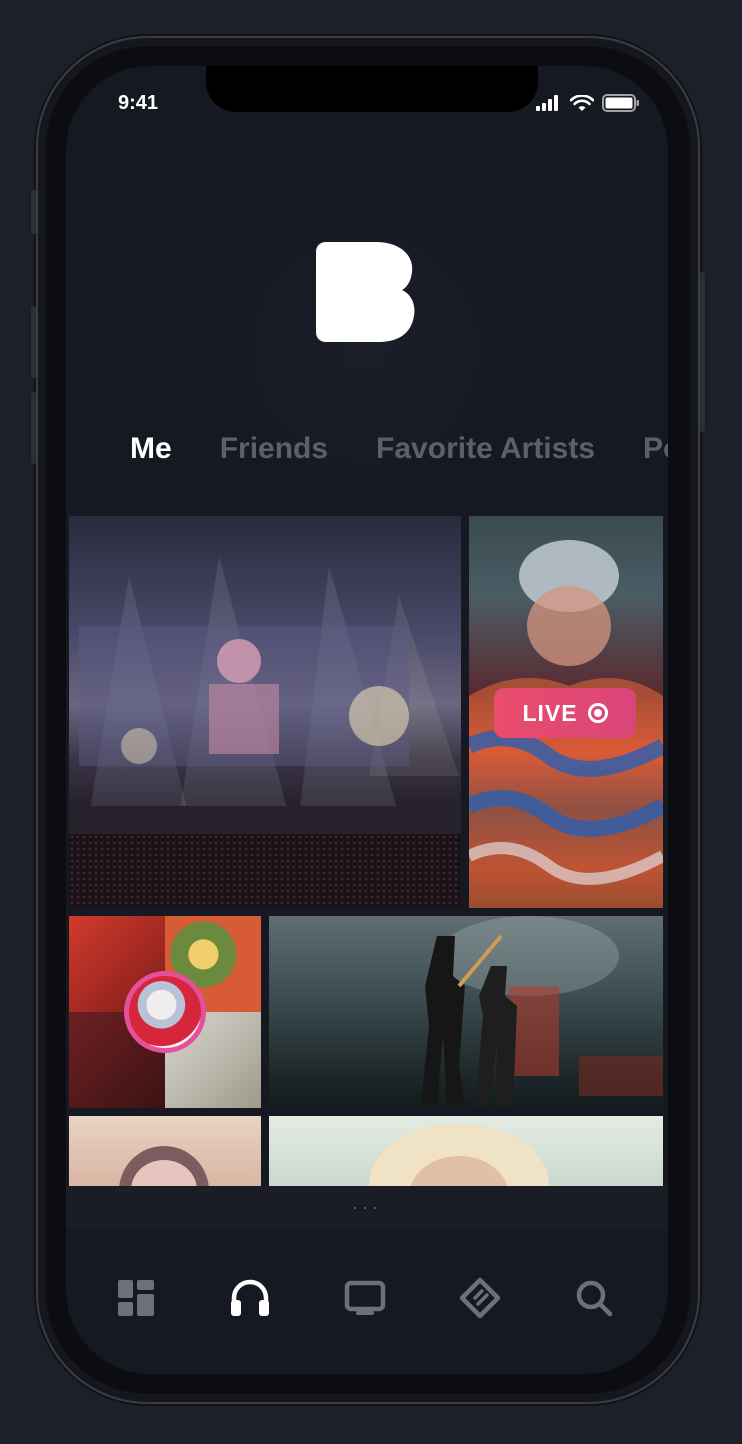  What do you see at coordinates (367, 1207) in the screenshot?
I see `sheet-handle: ···` at bounding box center [367, 1207].